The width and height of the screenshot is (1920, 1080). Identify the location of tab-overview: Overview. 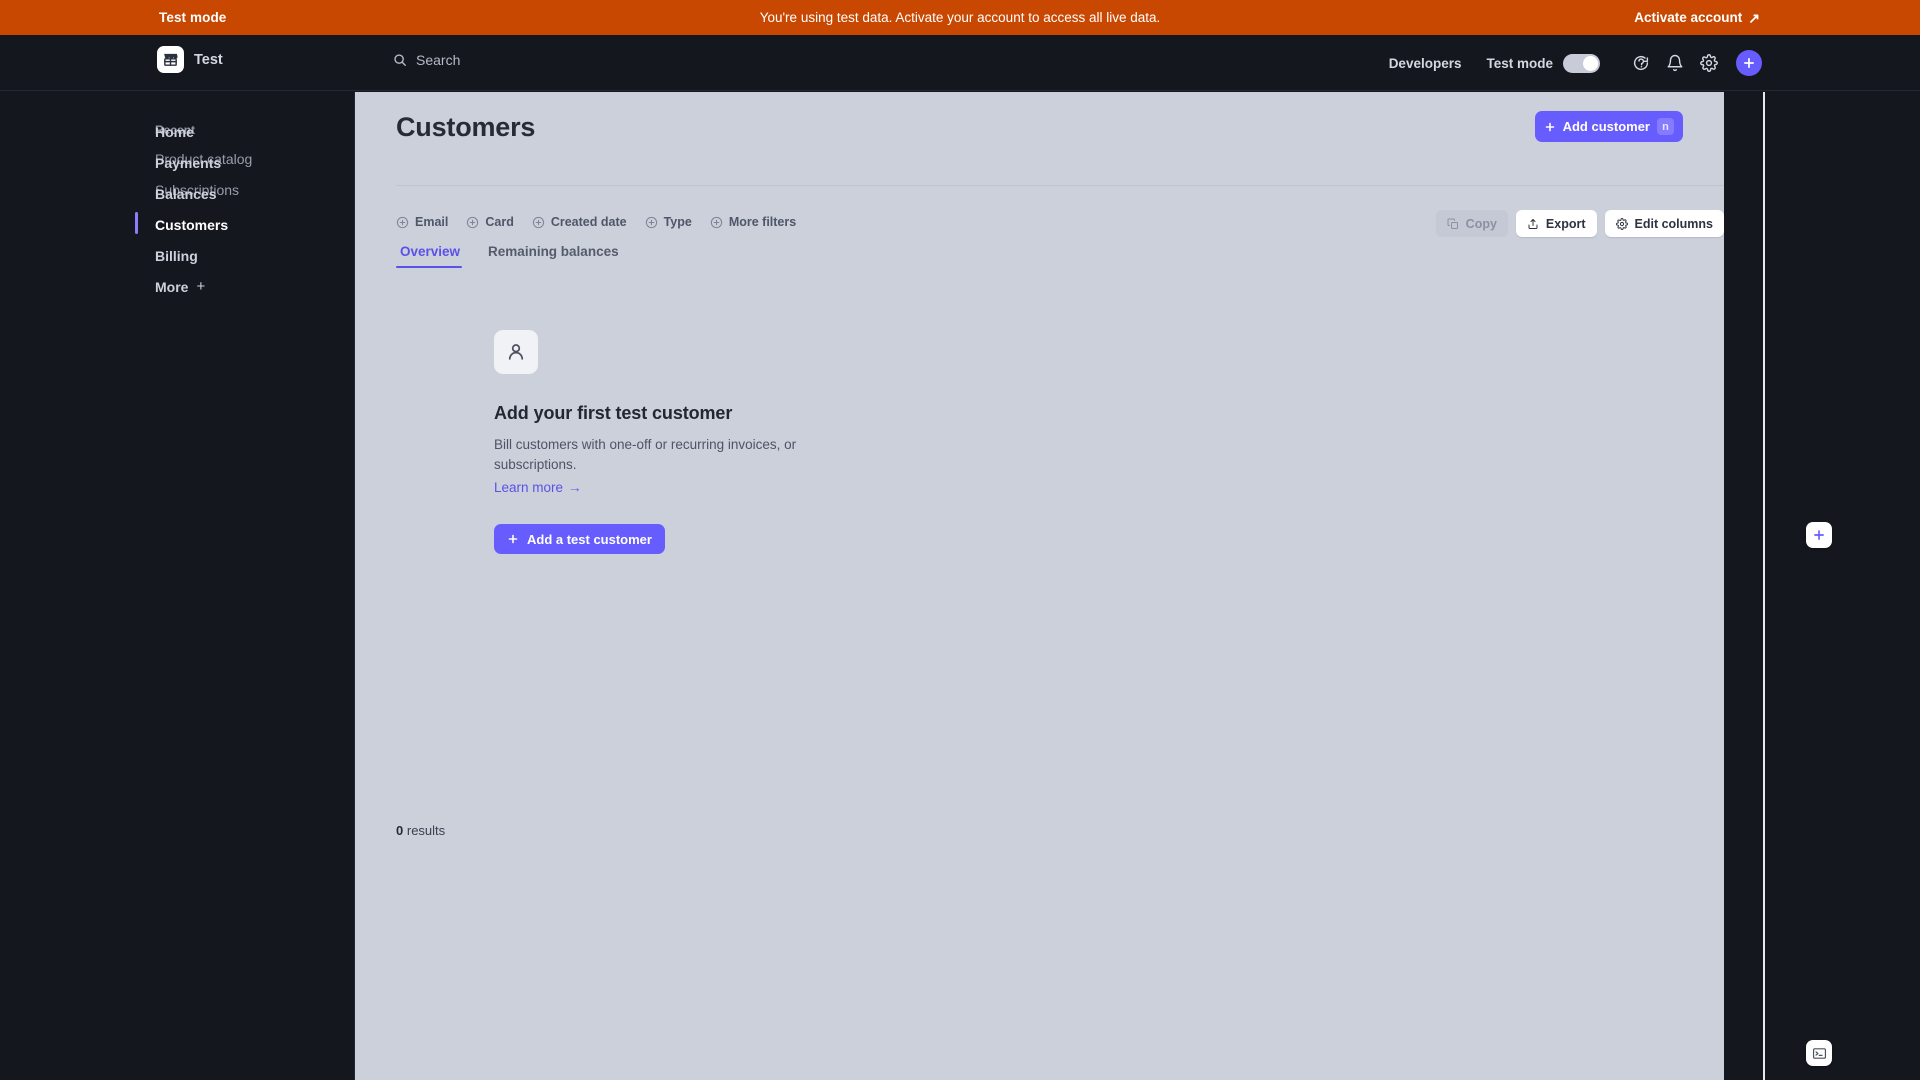
(434, 256).